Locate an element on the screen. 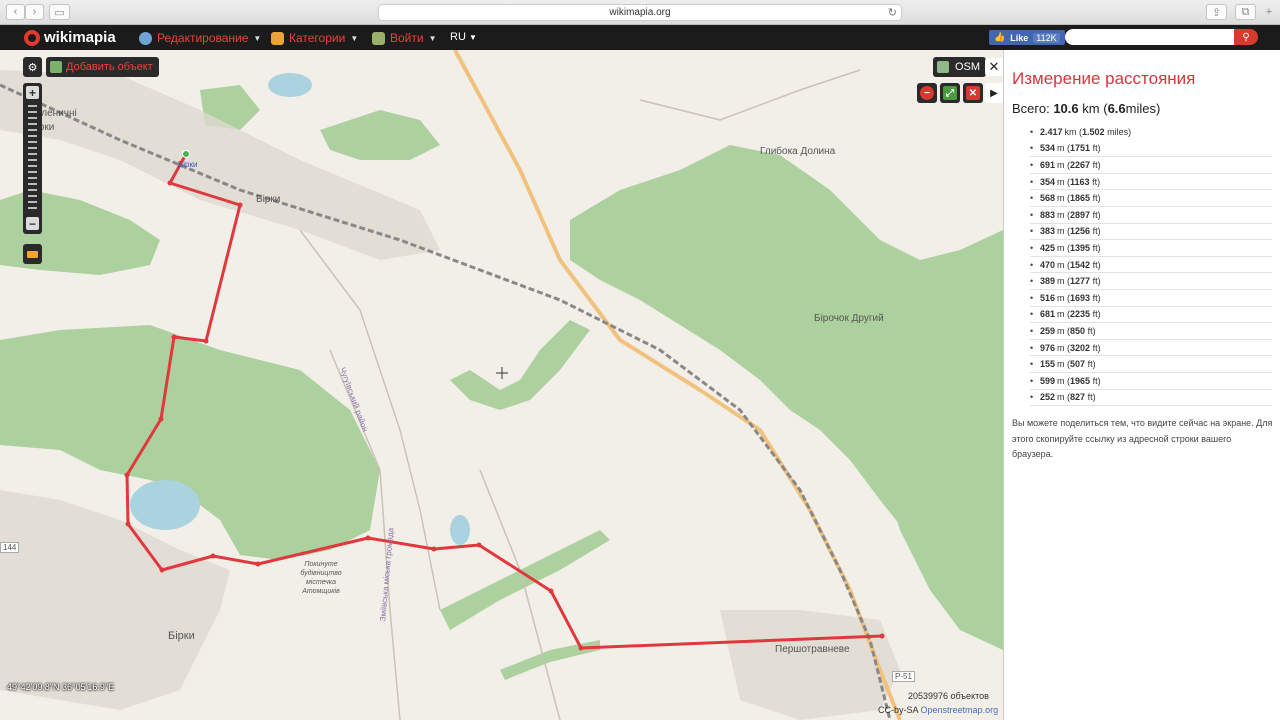 The width and height of the screenshot is (1280, 720). total-miles-unit: miles is located at coordinates (1140, 108).